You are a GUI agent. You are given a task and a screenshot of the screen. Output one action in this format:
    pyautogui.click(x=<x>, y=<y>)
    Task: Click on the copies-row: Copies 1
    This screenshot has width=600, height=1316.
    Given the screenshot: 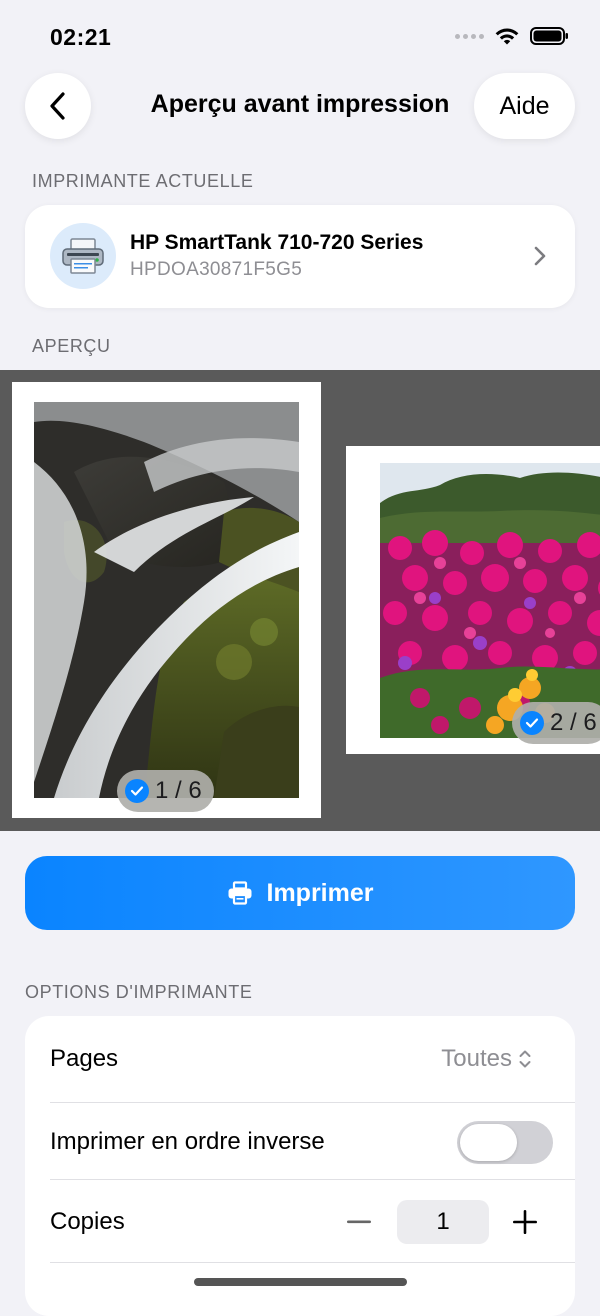 What is the action you would take?
    pyautogui.click(x=312, y=1222)
    